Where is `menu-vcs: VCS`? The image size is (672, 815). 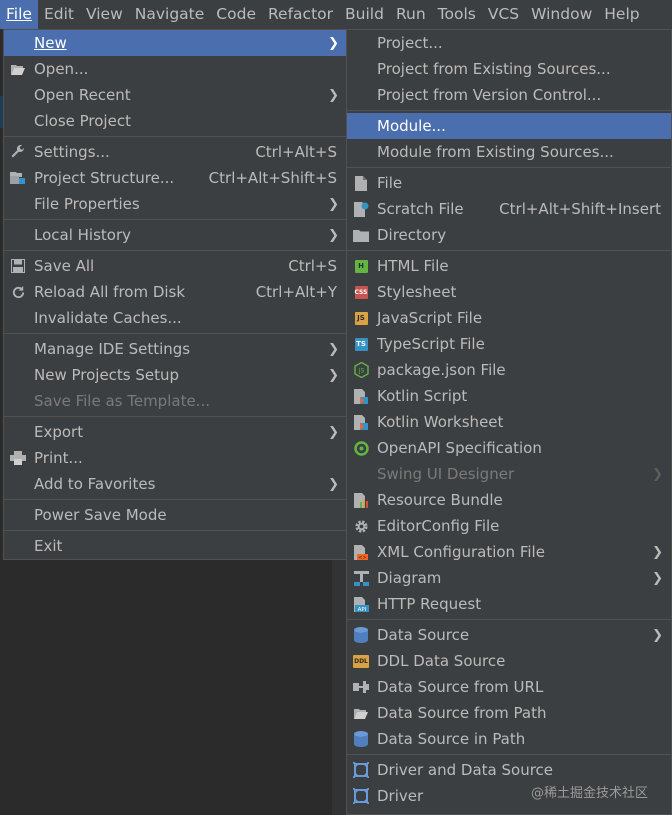 menu-vcs: VCS is located at coordinates (503, 14).